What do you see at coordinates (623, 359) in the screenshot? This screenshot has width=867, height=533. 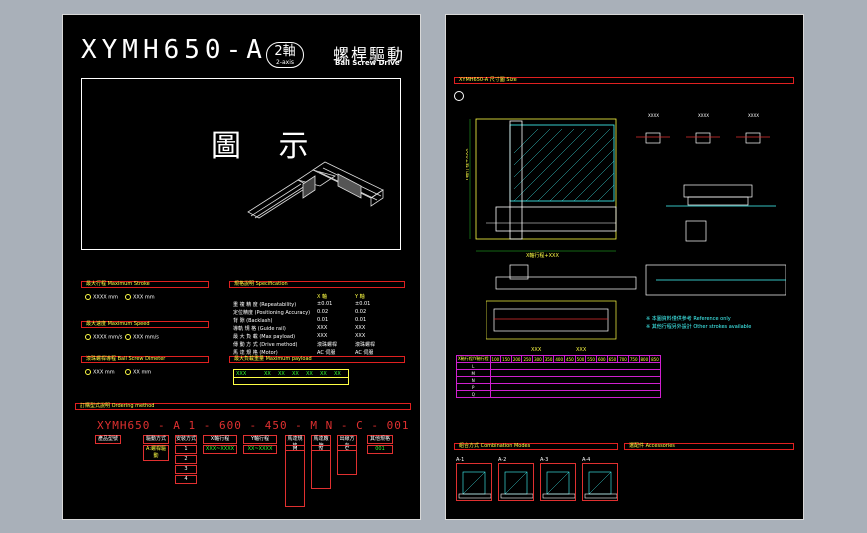 I see `grid-h13: 700` at bounding box center [623, 359].